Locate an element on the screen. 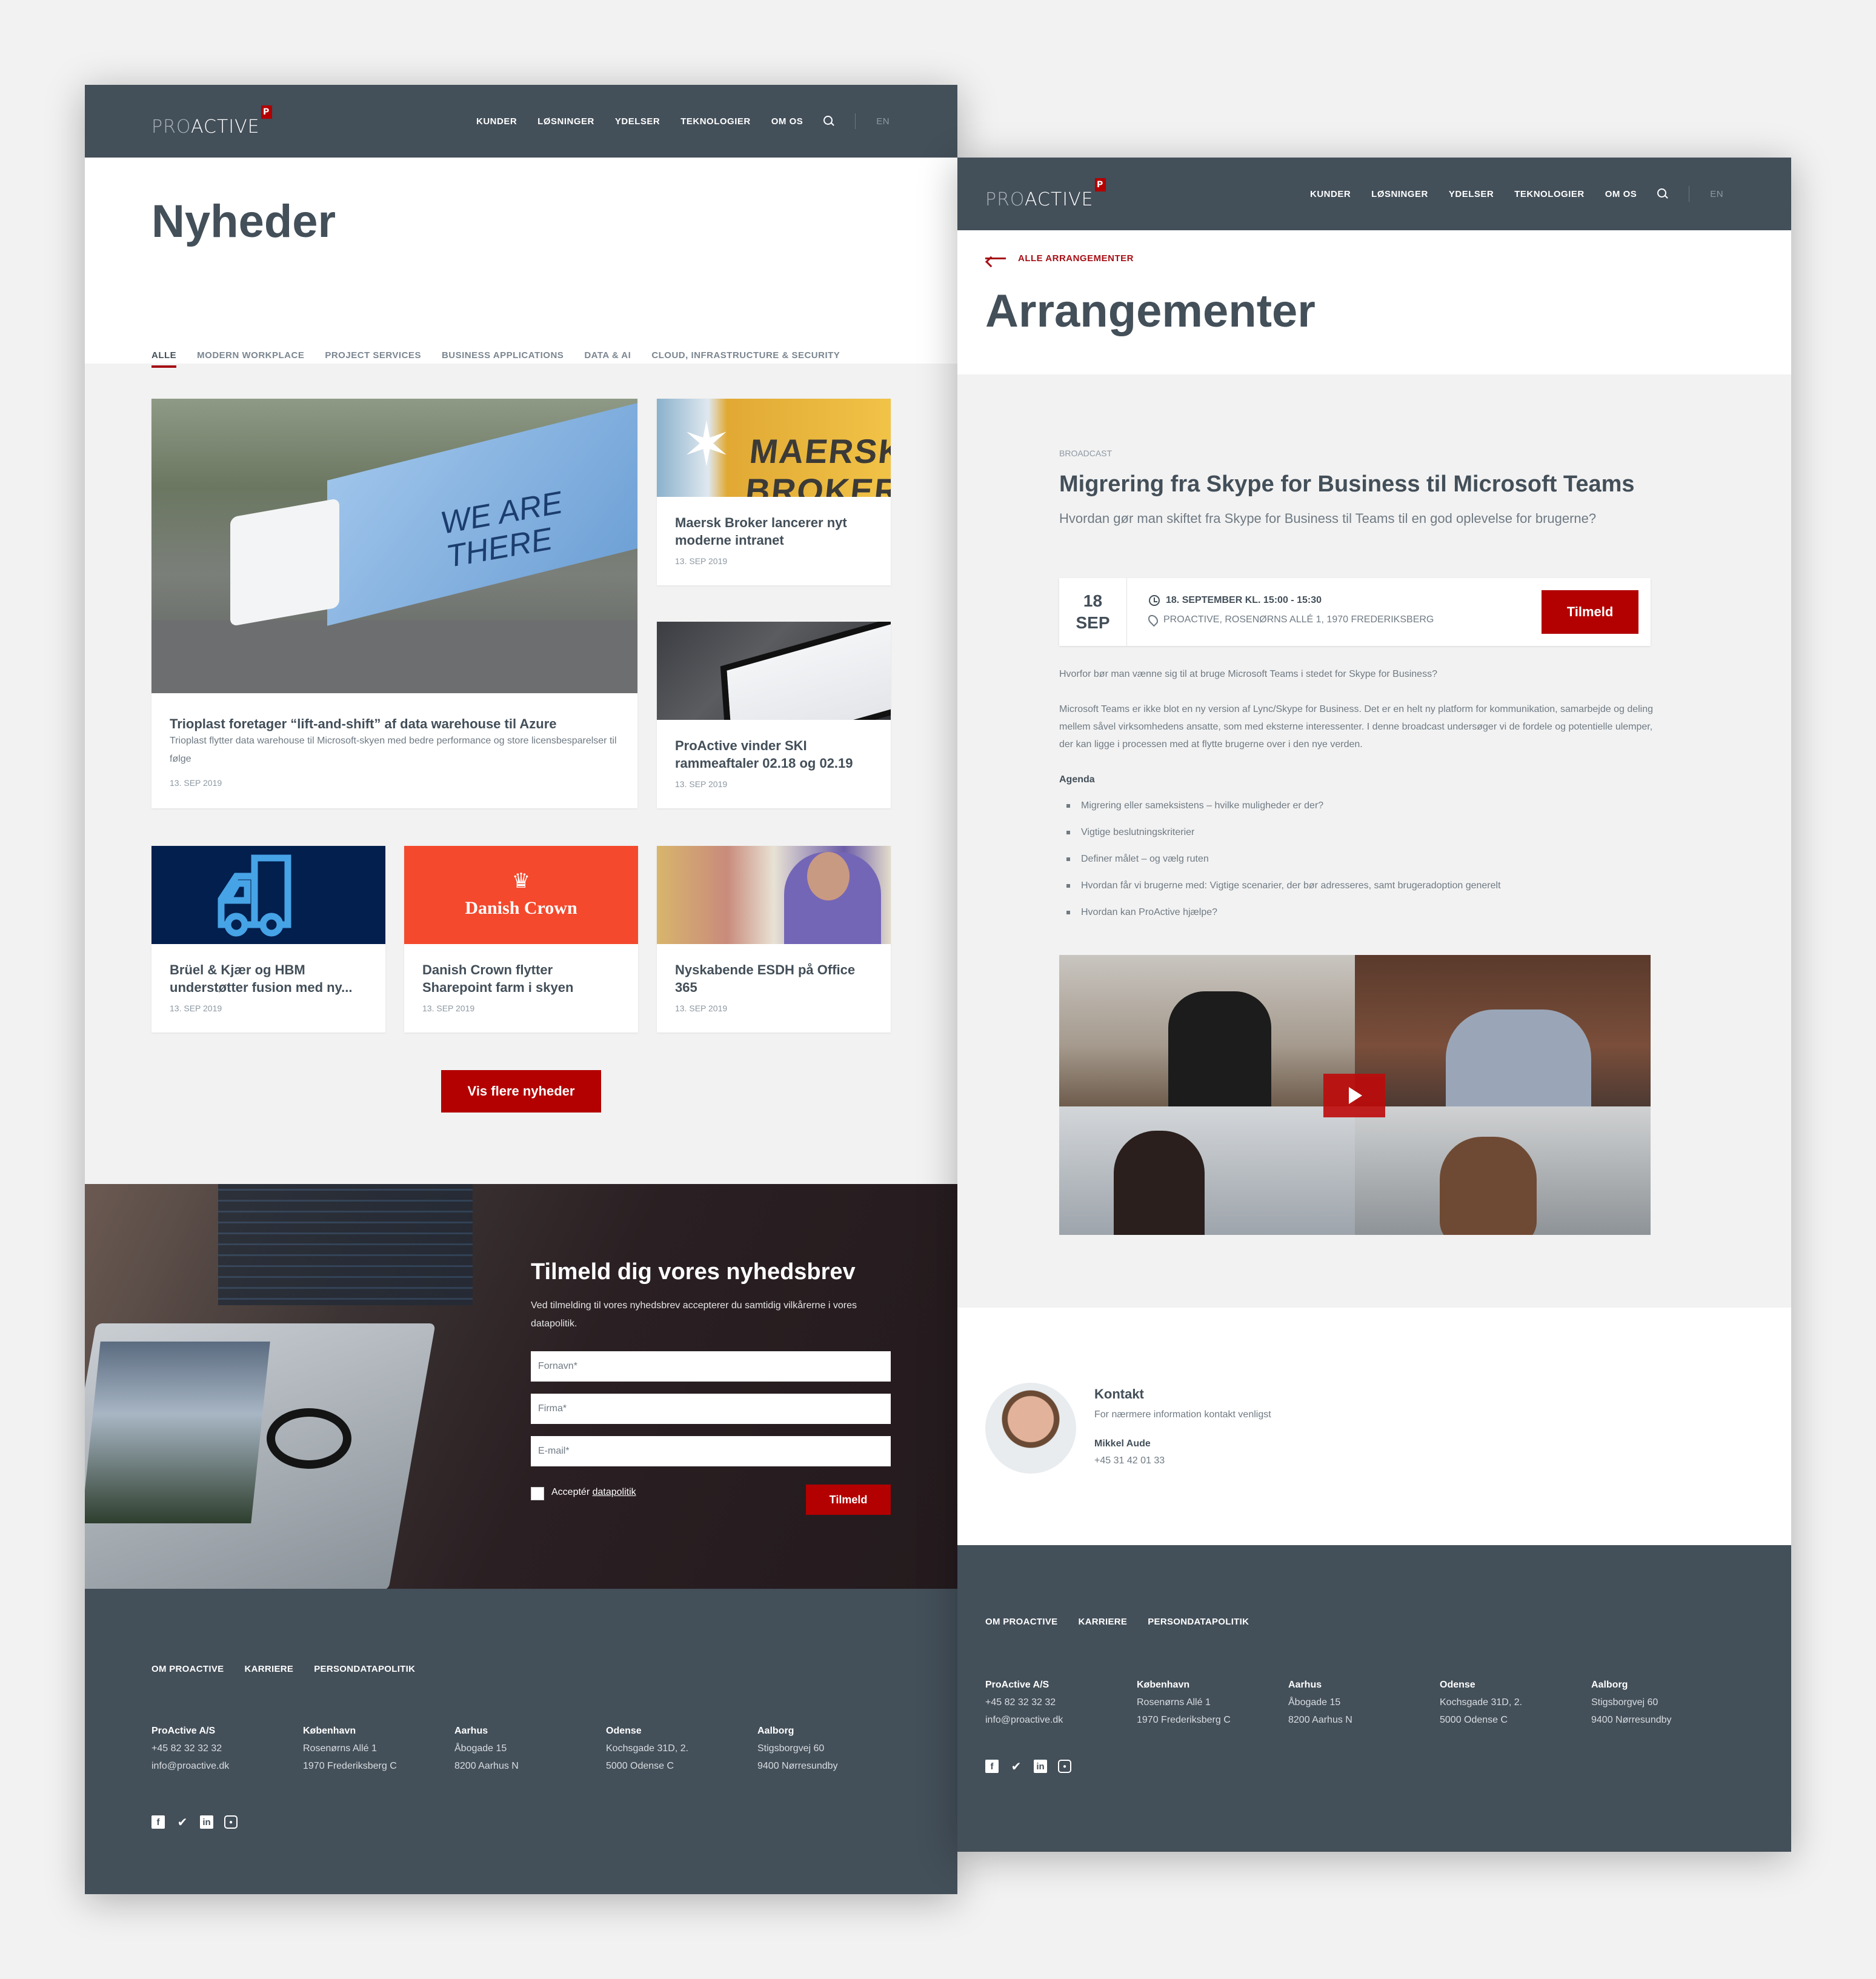 This screenshot has width=1876, height=1979. headphones-image is located at coordinates (309, 1438).